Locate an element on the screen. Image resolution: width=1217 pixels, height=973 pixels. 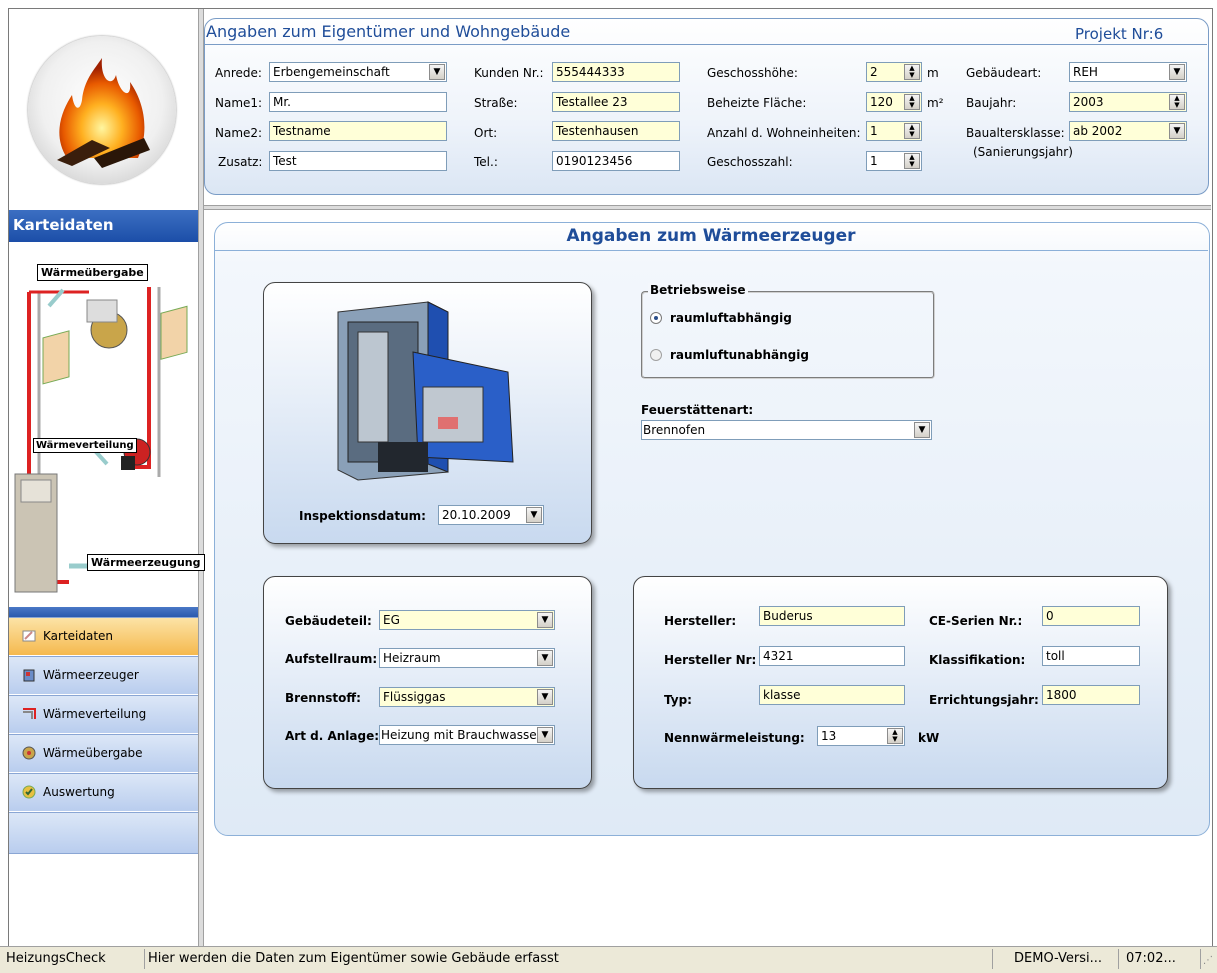
fire-logo-icon is located at coordinates (103, 113).